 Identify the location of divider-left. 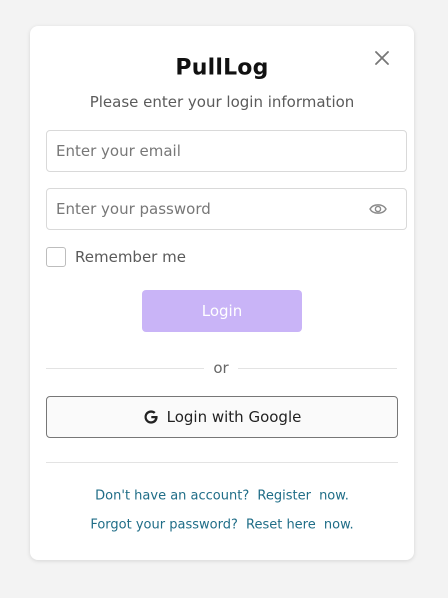
(125, 368).